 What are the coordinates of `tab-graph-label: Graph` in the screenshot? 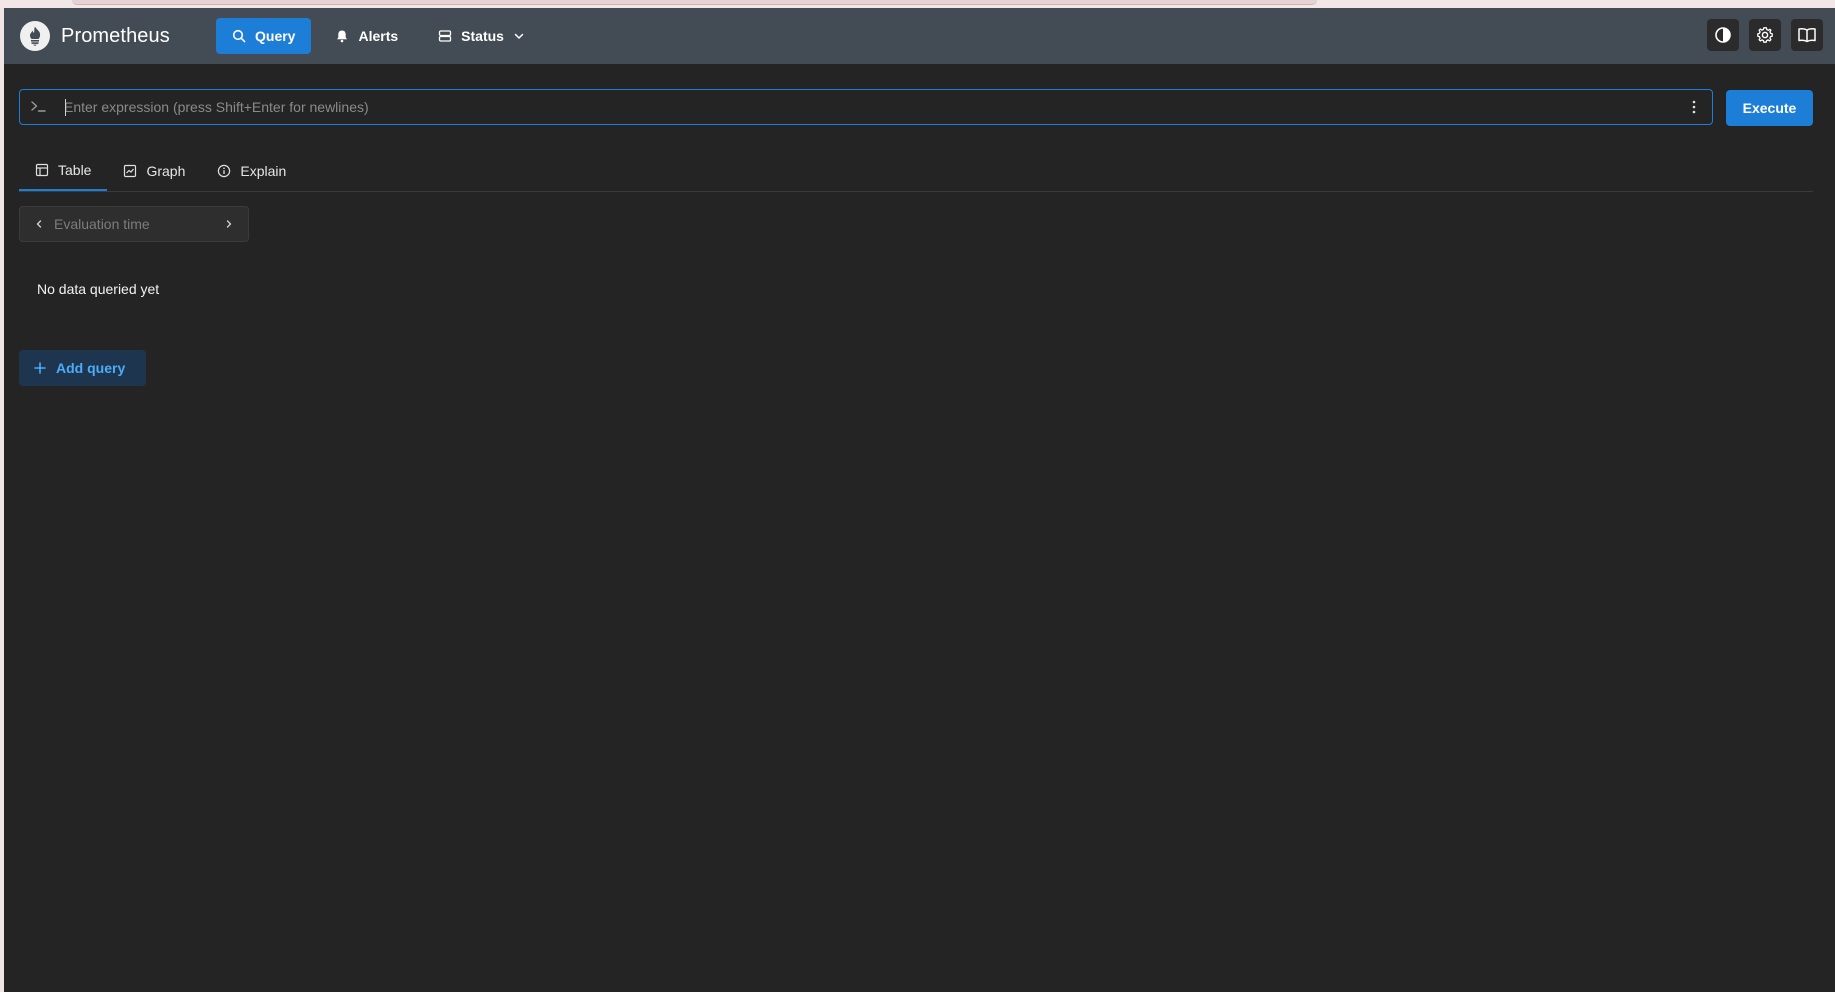 It's located at (166, 170).